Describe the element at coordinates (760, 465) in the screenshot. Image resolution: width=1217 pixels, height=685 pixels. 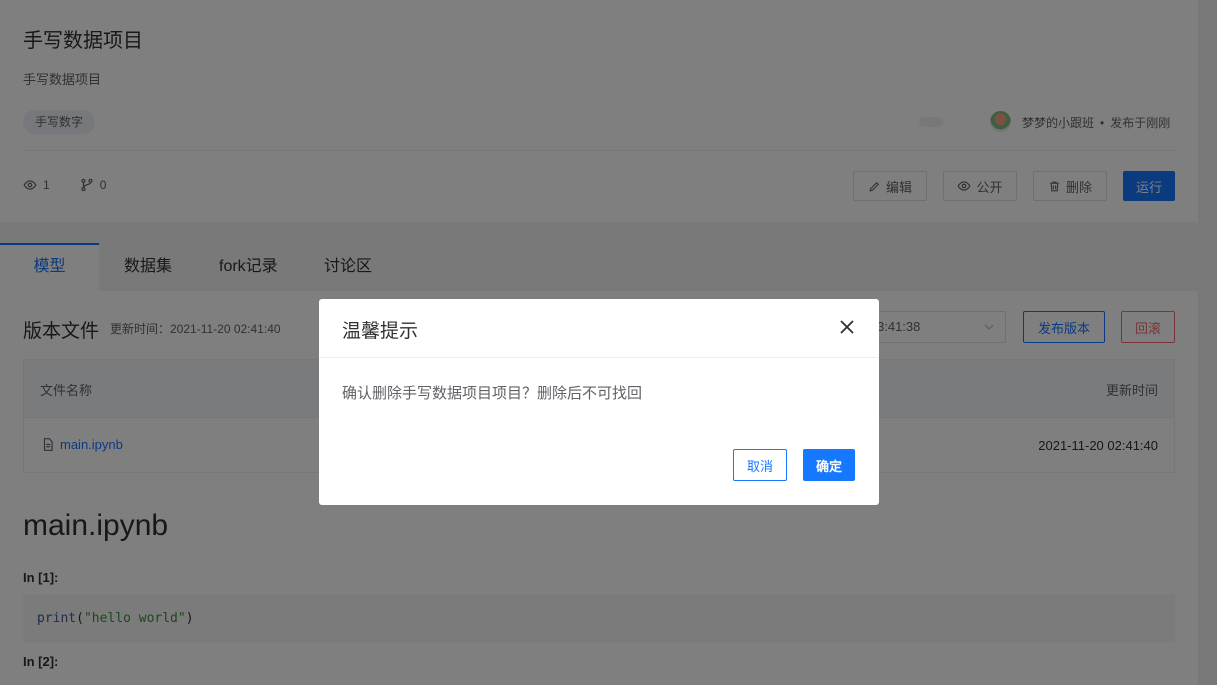
I see `cancel-button: 取消` at that location.